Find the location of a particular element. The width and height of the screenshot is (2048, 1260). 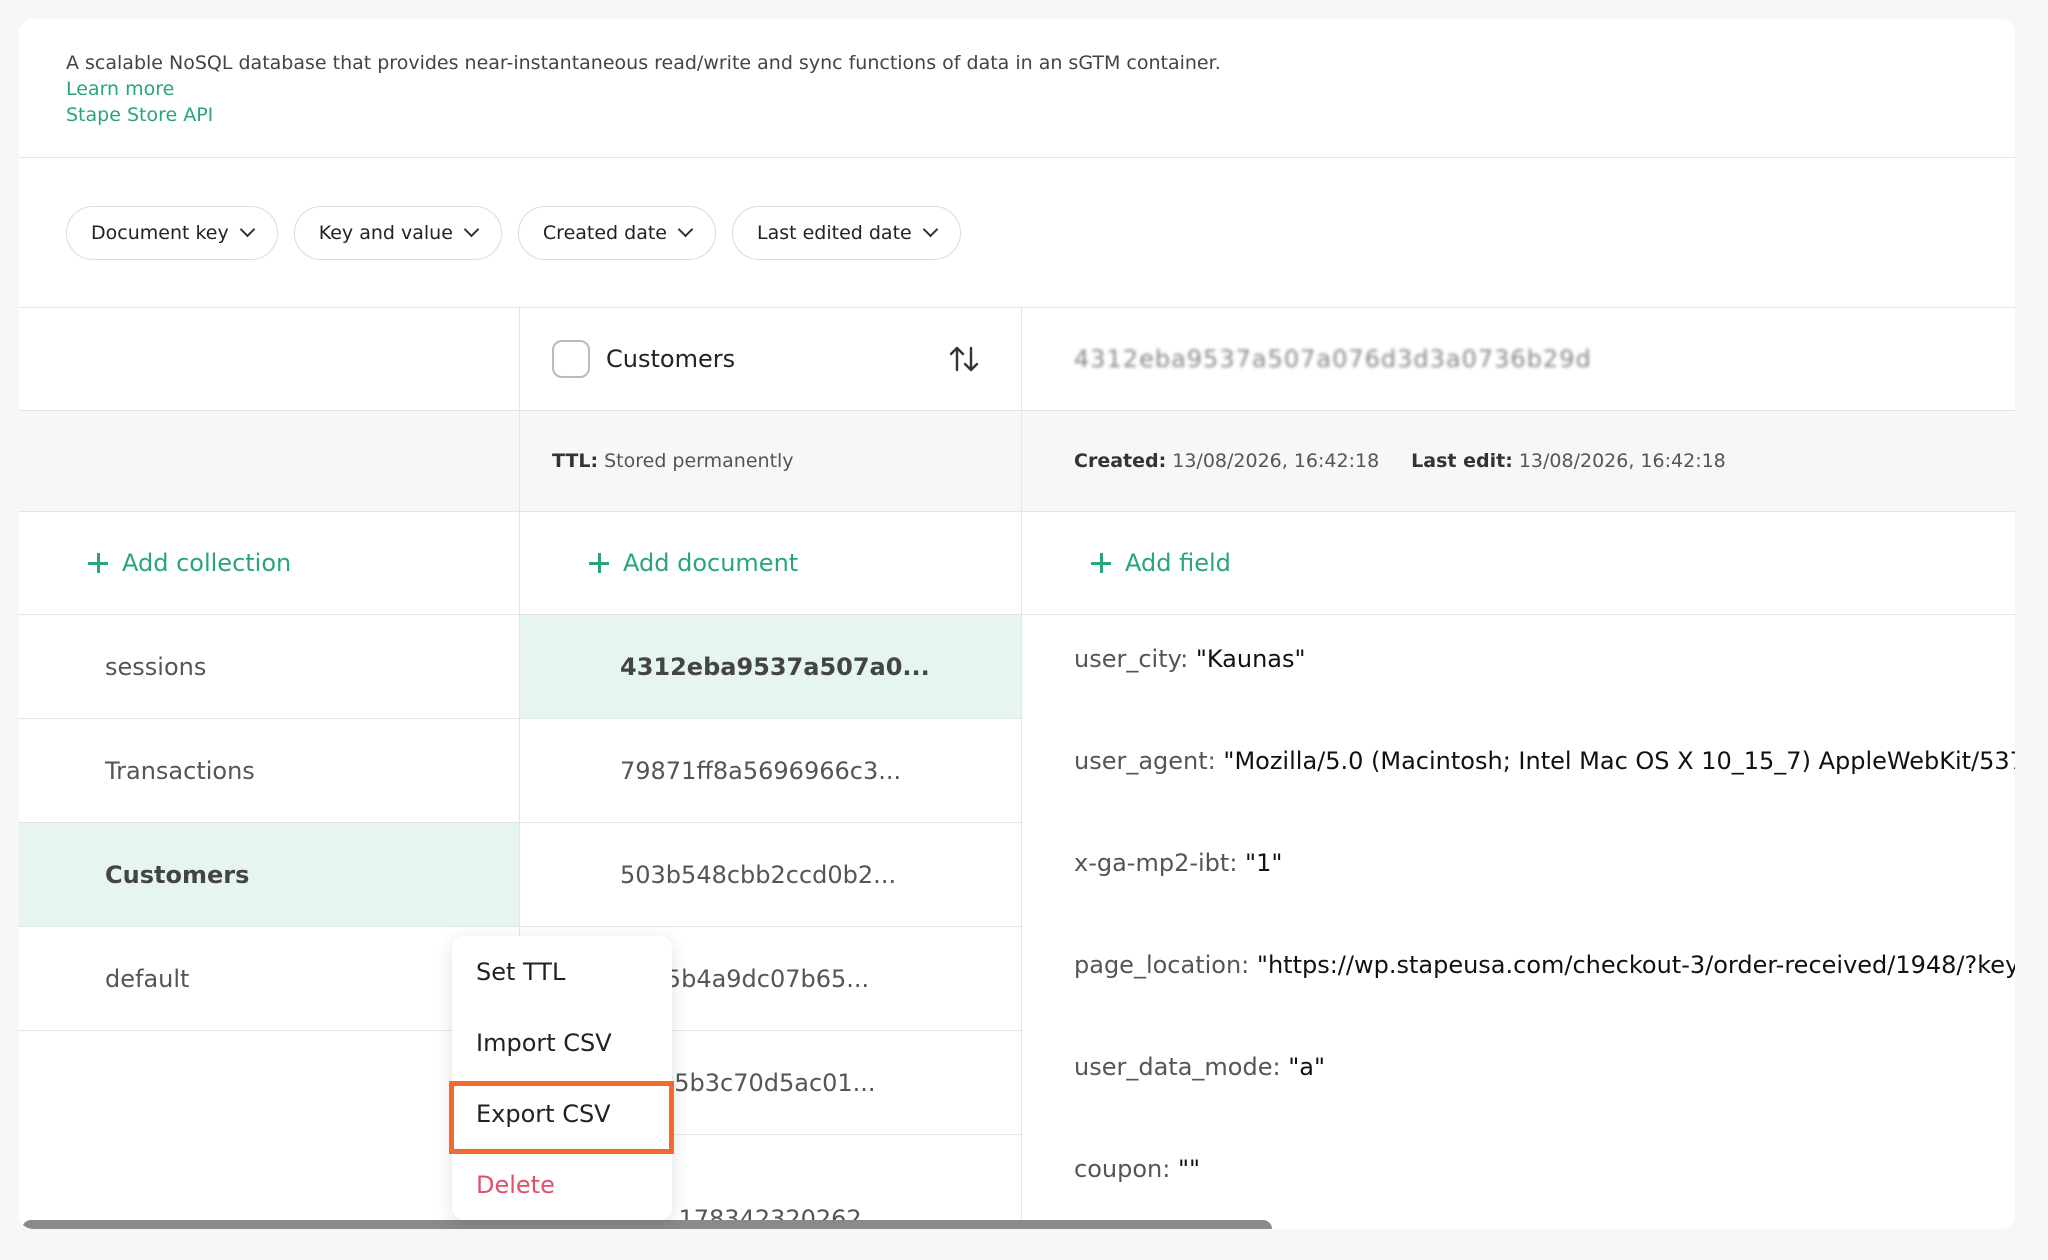

collection-item-default: default is located at coordinates (269, 979).